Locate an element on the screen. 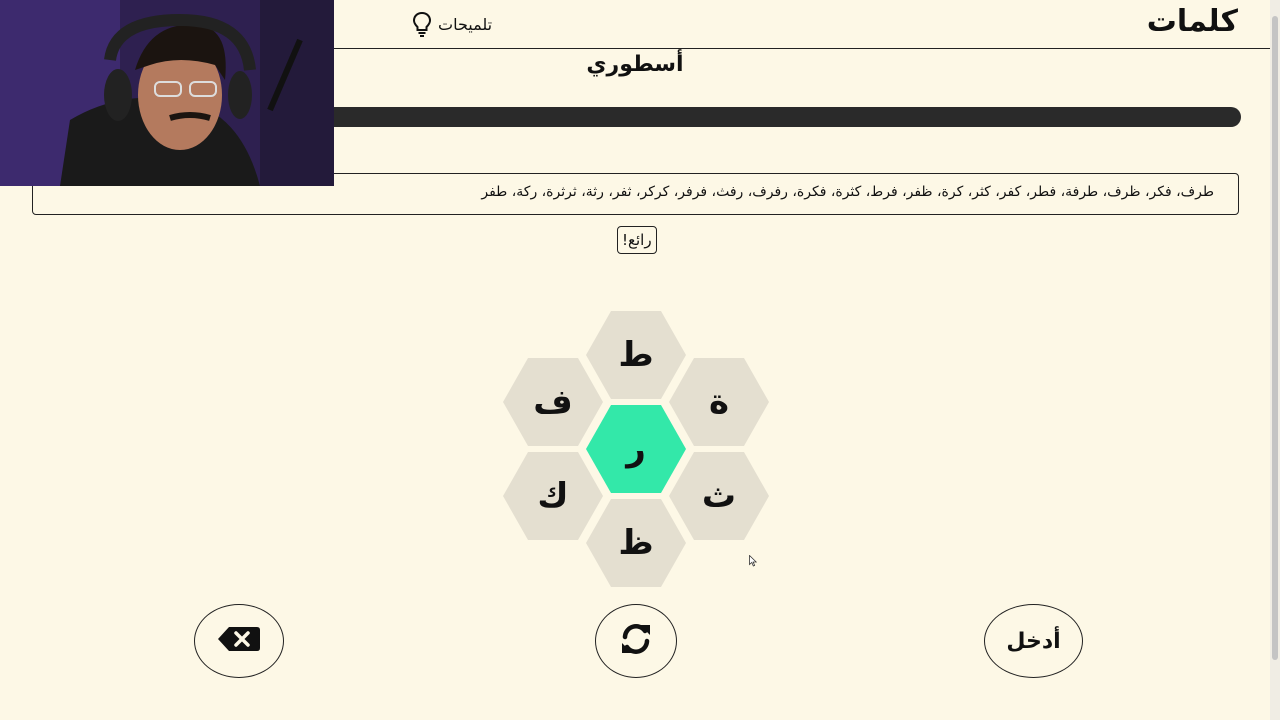 This screenshot has height=720, width=1280. letter-hex-bottom: ظ is located at coordinates (636, 543).